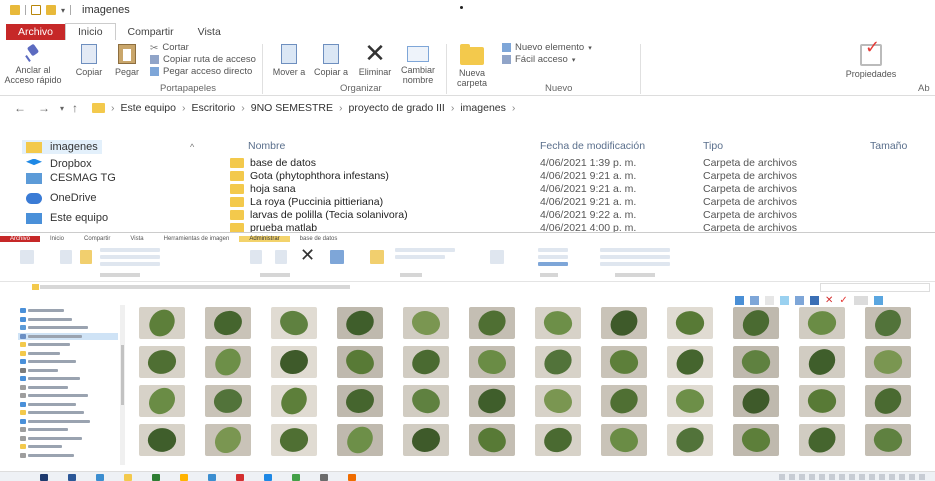 This screenshot has height=481, width=935. What do you see at coordinates (538, 59) in the screenshot?
I see `easy-access-button: Fácil acceso ▾` at bounding box center [538, 59].